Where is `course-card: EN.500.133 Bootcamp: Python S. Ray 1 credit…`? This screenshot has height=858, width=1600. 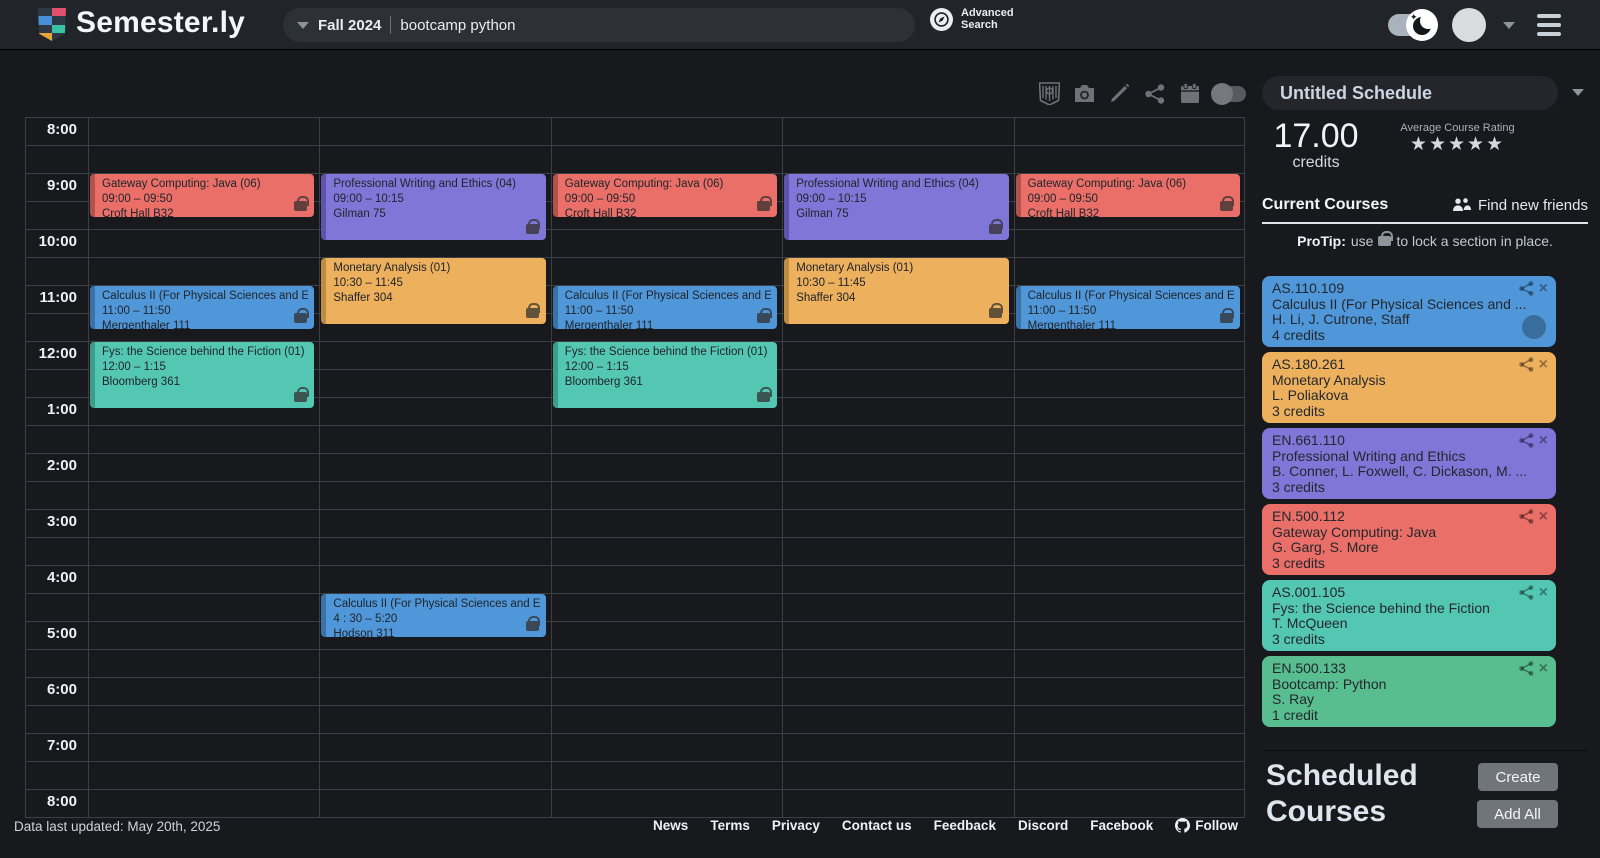
course-card: EN.500.133 Bootcamp: Python S. Ray 1 credit… is located at coordinates (1409, 691).